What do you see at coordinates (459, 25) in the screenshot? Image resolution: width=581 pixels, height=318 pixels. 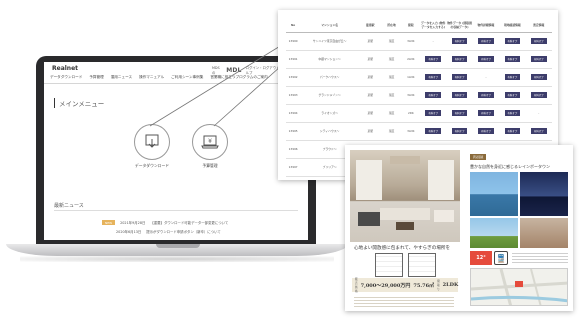 I see `col-header: 物件データ (間取図の収納データ)` at bounding box center [459, 25].